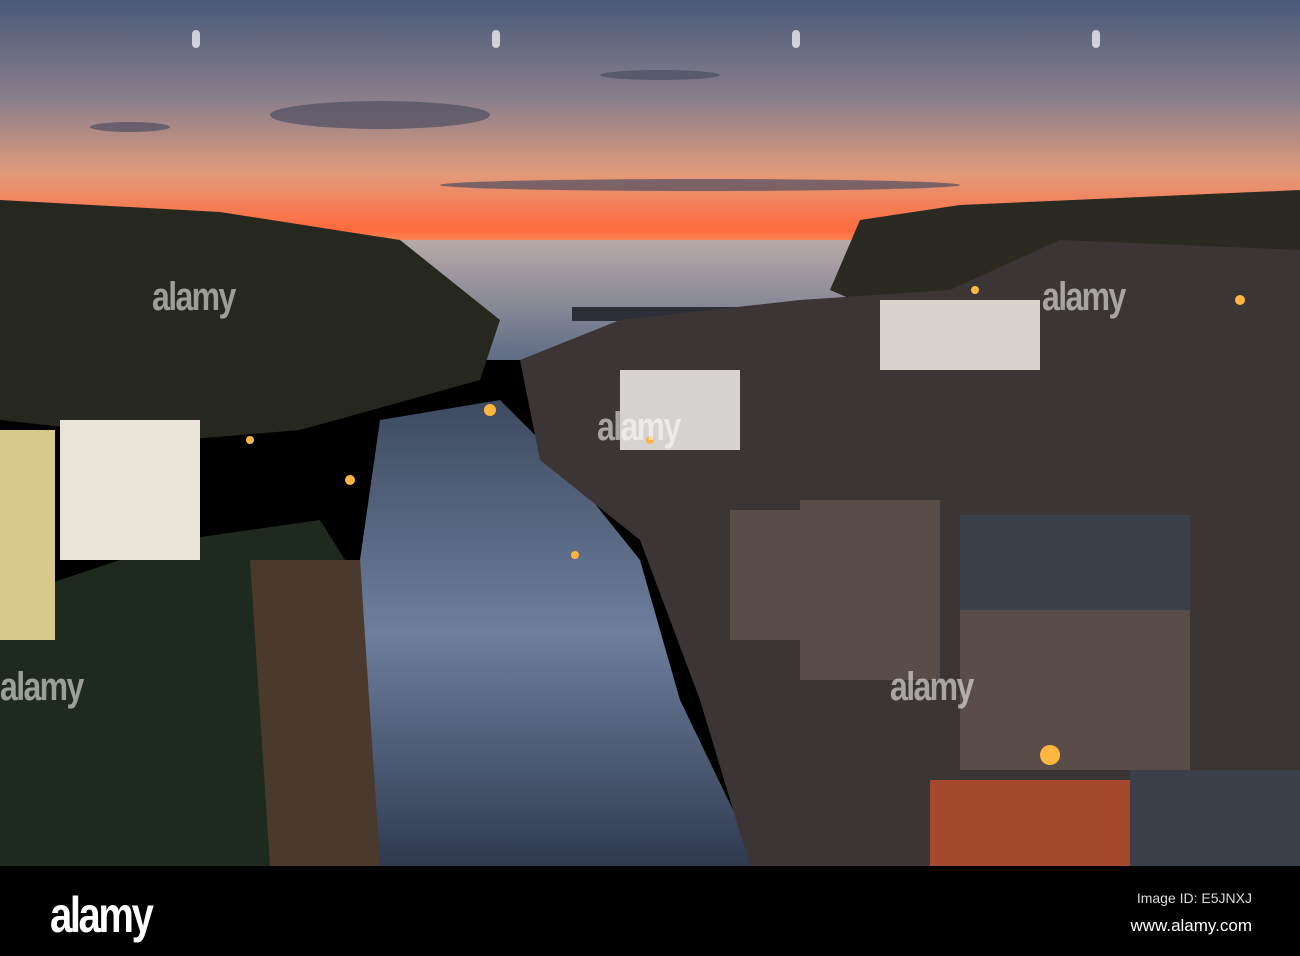 The width and height of the screenshot is (1300, 956). Describe the element at coordinates (102, 915) in the screenshot. I see `alamy-logo: alamy` at that location.